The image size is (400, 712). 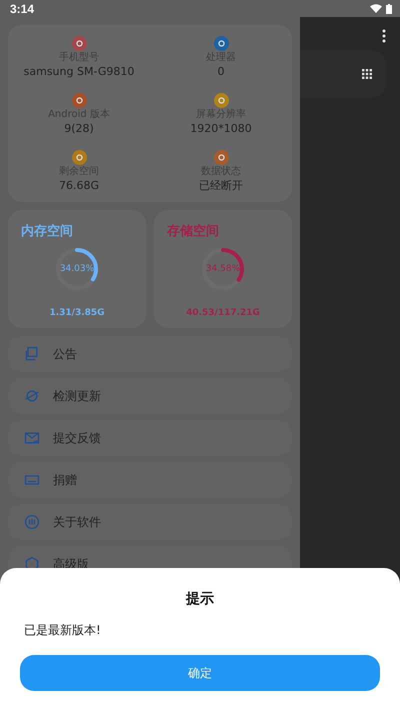 What do you see at coordinates (47, 231) in the screenshot?
I see `card-title: 内存空间` at bounding box center [47, 231].